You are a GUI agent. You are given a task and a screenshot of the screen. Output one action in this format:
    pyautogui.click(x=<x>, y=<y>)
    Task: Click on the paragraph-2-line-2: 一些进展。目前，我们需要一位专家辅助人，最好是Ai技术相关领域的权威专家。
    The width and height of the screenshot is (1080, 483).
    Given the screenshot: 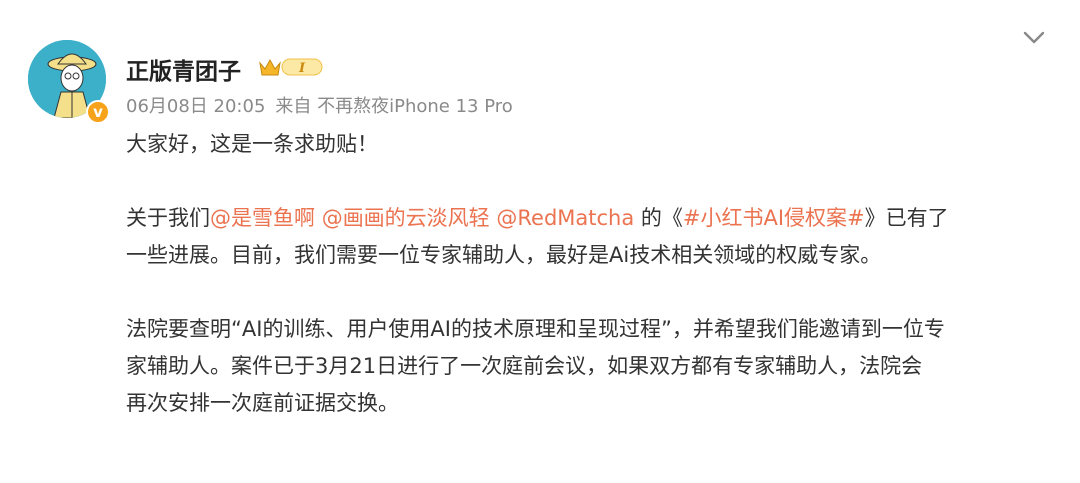 What is the action you would take?
    pyautogui.click(x=504, y=255)
    